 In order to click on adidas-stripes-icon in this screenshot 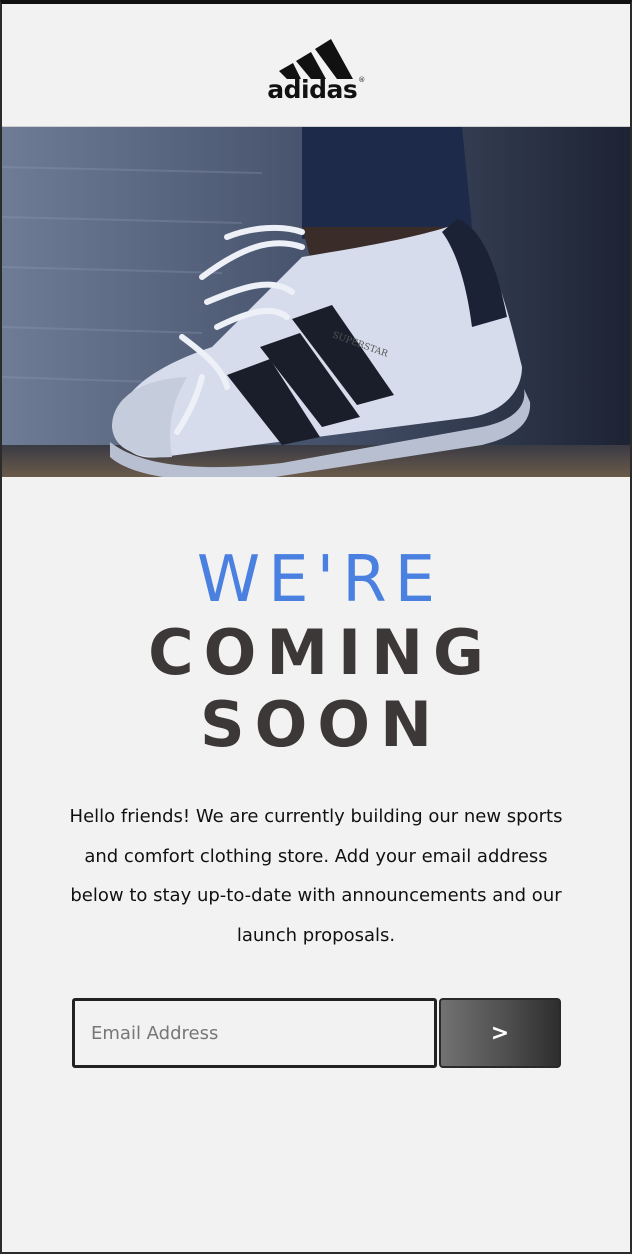, I will do `click(315, 58)`.